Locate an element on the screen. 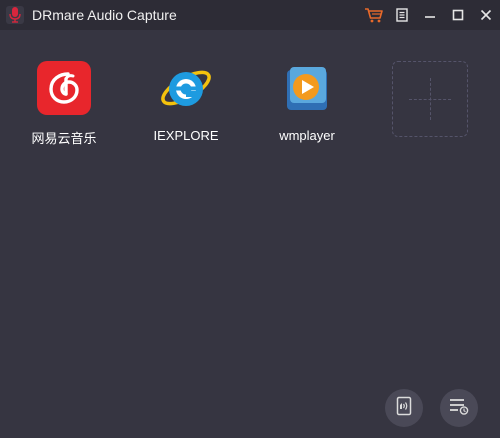 The height and width of the screenshot is (438, 500). internet-explorer-icon is located at coordinates (186, 88).